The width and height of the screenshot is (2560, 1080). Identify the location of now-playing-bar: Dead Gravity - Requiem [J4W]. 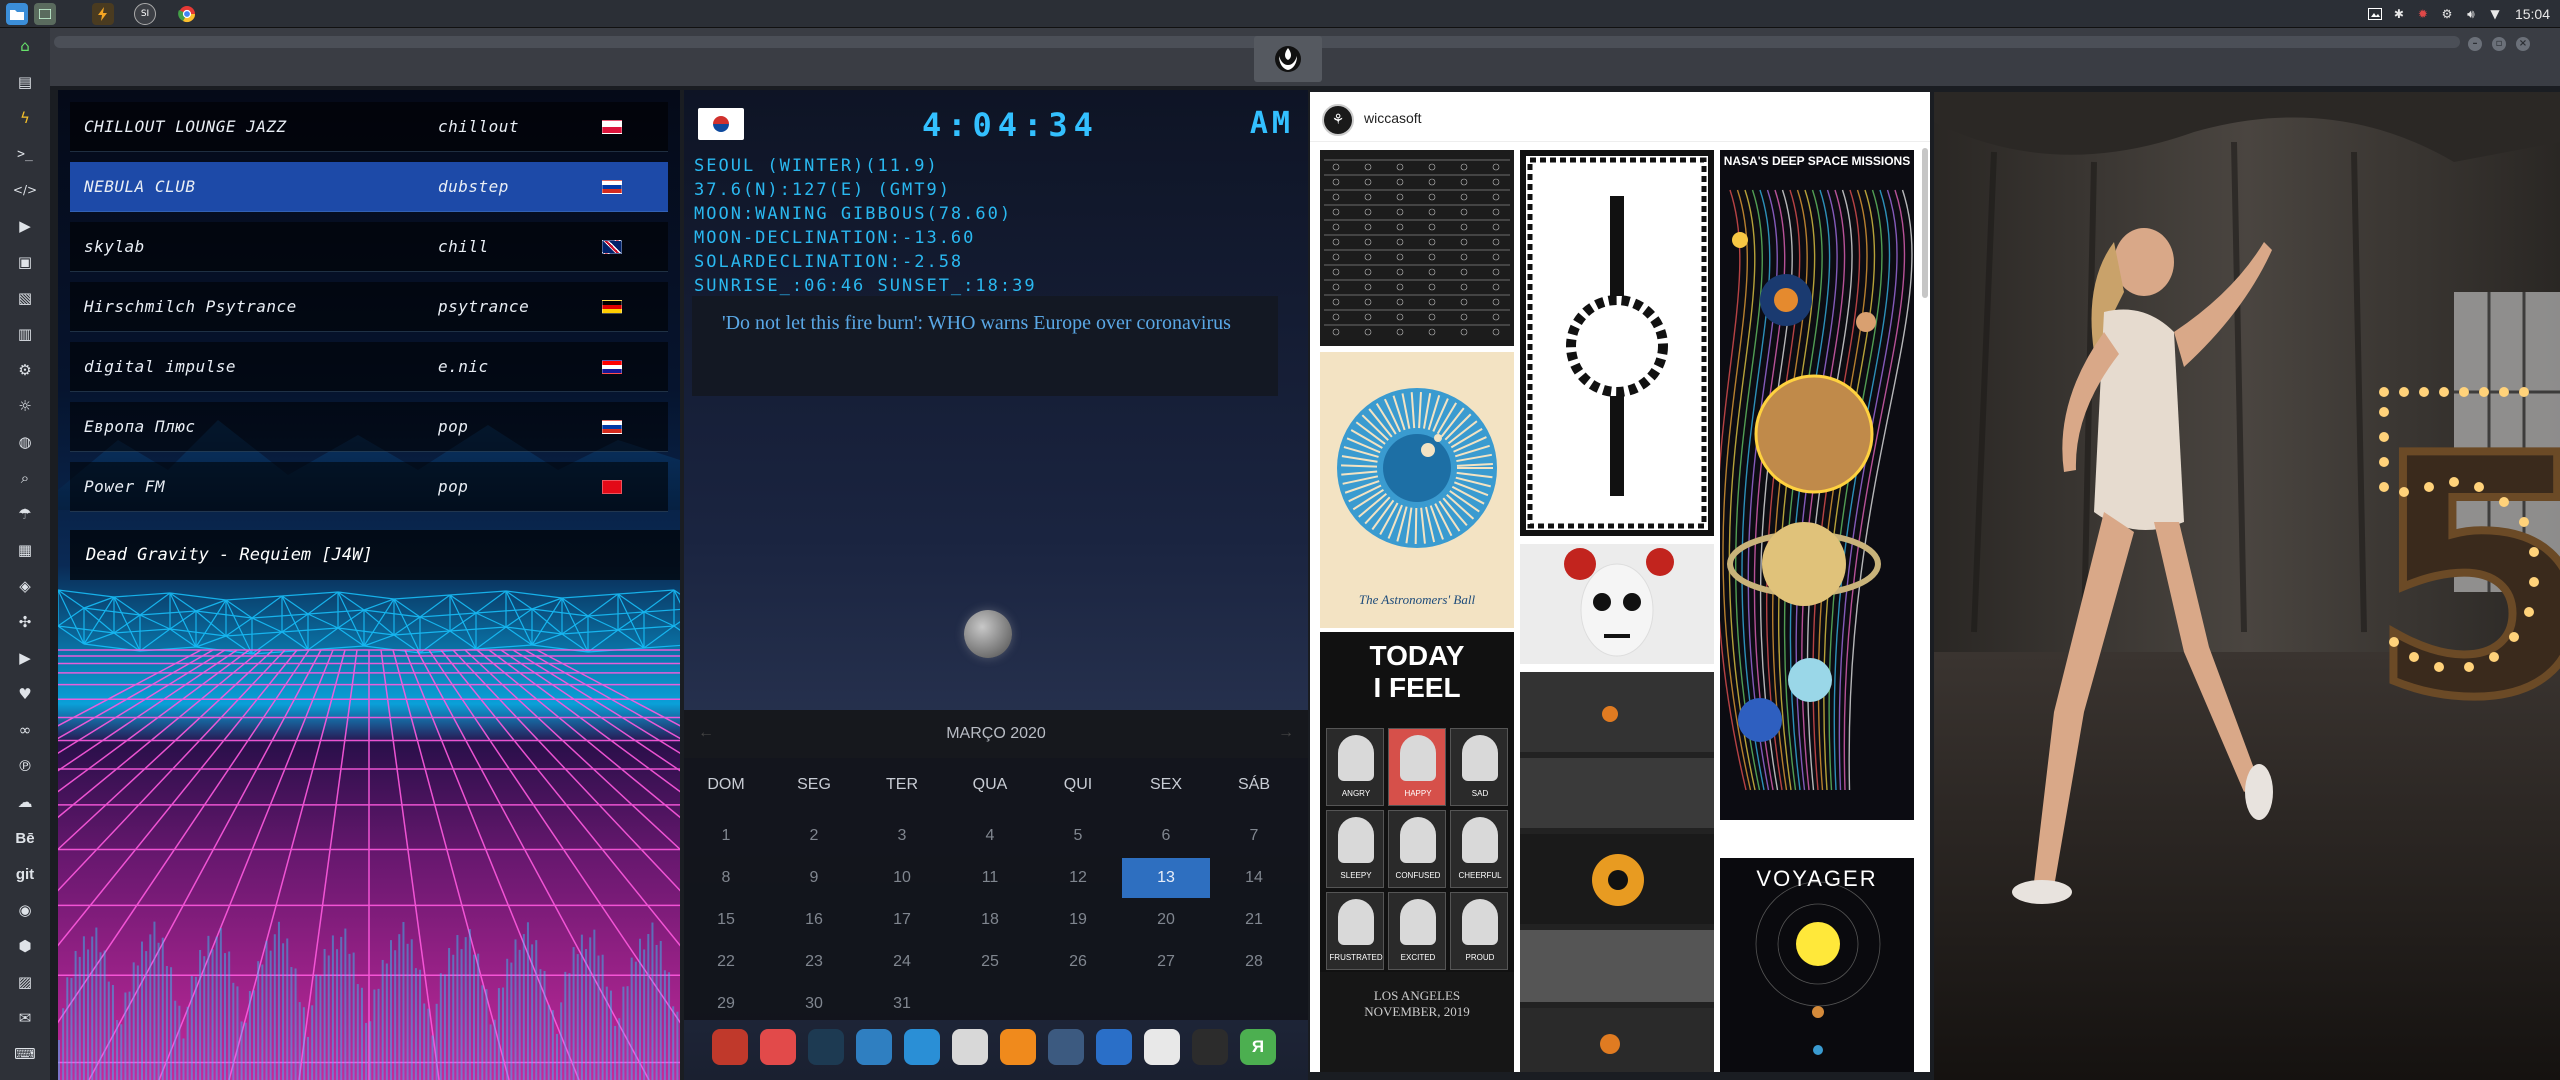
(375, 555).